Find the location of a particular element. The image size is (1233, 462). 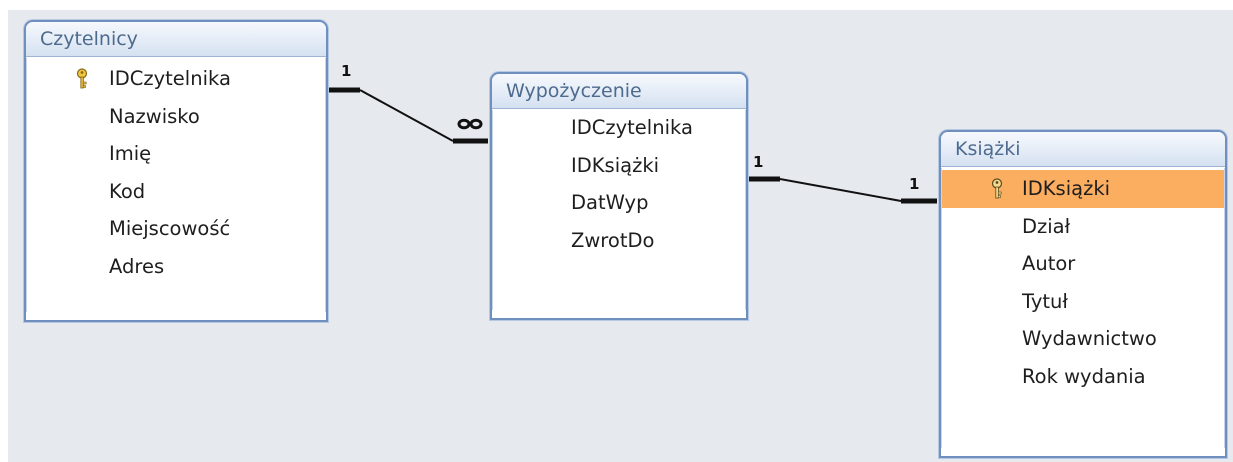

field-name: Autor is located at coordinates (1049, 263).